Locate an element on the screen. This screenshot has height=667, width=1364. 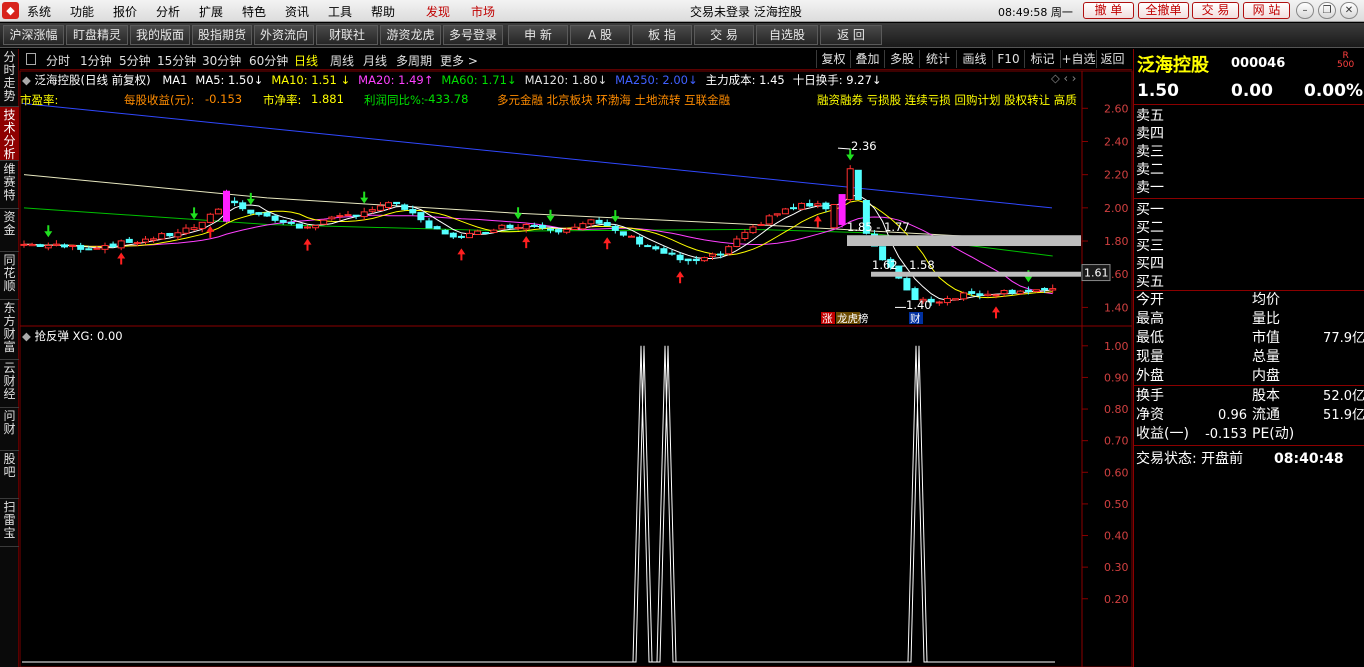
last-price: 1.50 is located at coordinates (1158, 91).